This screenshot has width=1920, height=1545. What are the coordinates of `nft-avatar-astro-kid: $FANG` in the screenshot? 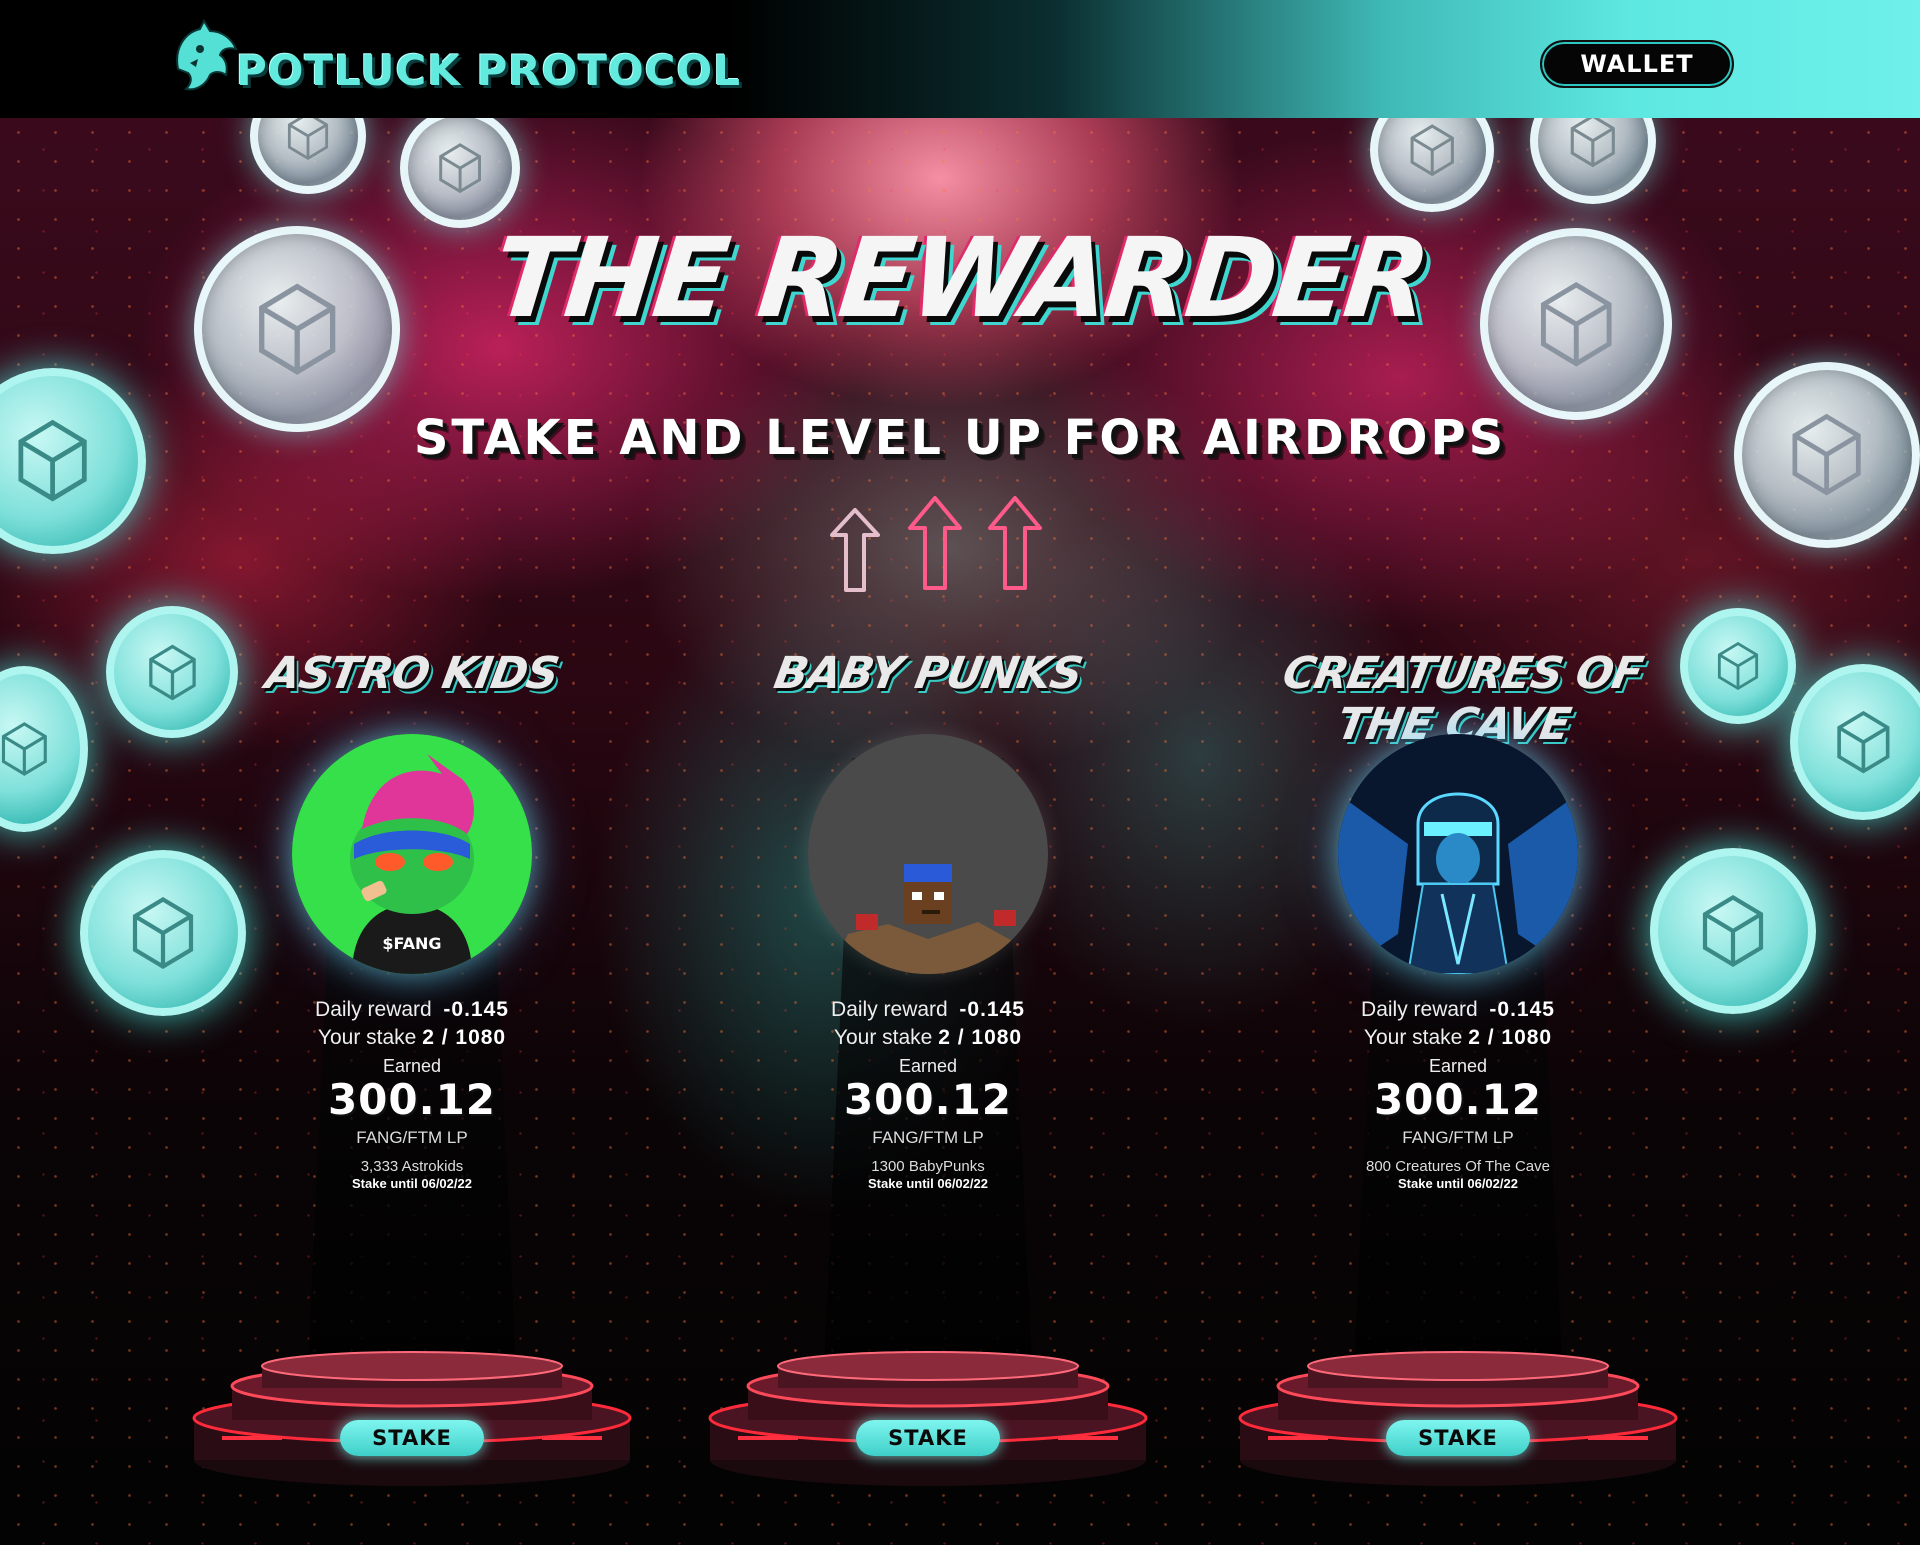 It's located at (412, 854).